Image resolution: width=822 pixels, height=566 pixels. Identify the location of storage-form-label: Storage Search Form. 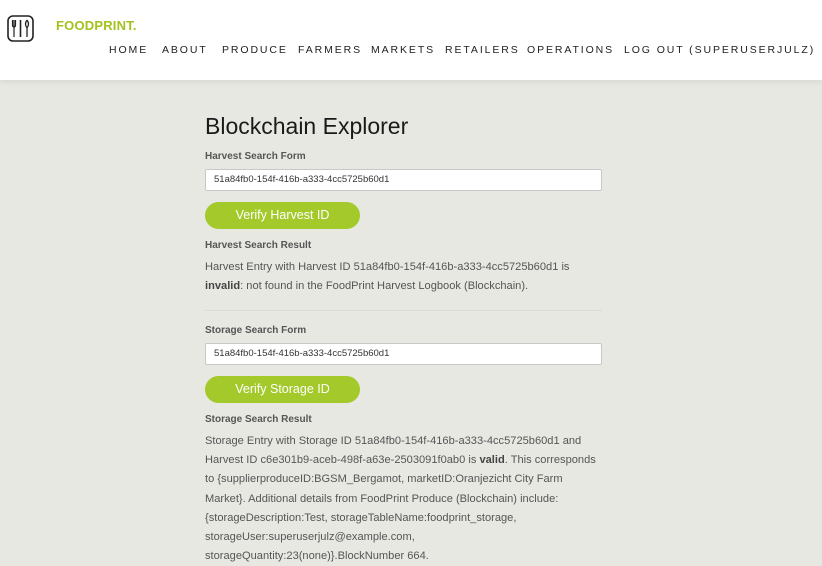
(256, 330).